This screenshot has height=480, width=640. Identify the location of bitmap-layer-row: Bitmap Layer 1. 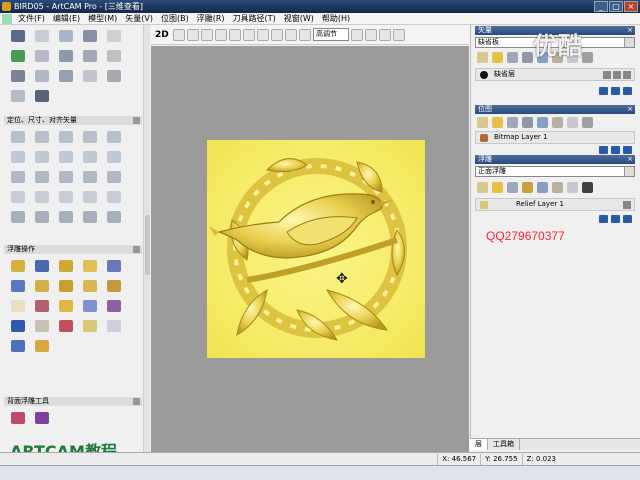
(555, 137).